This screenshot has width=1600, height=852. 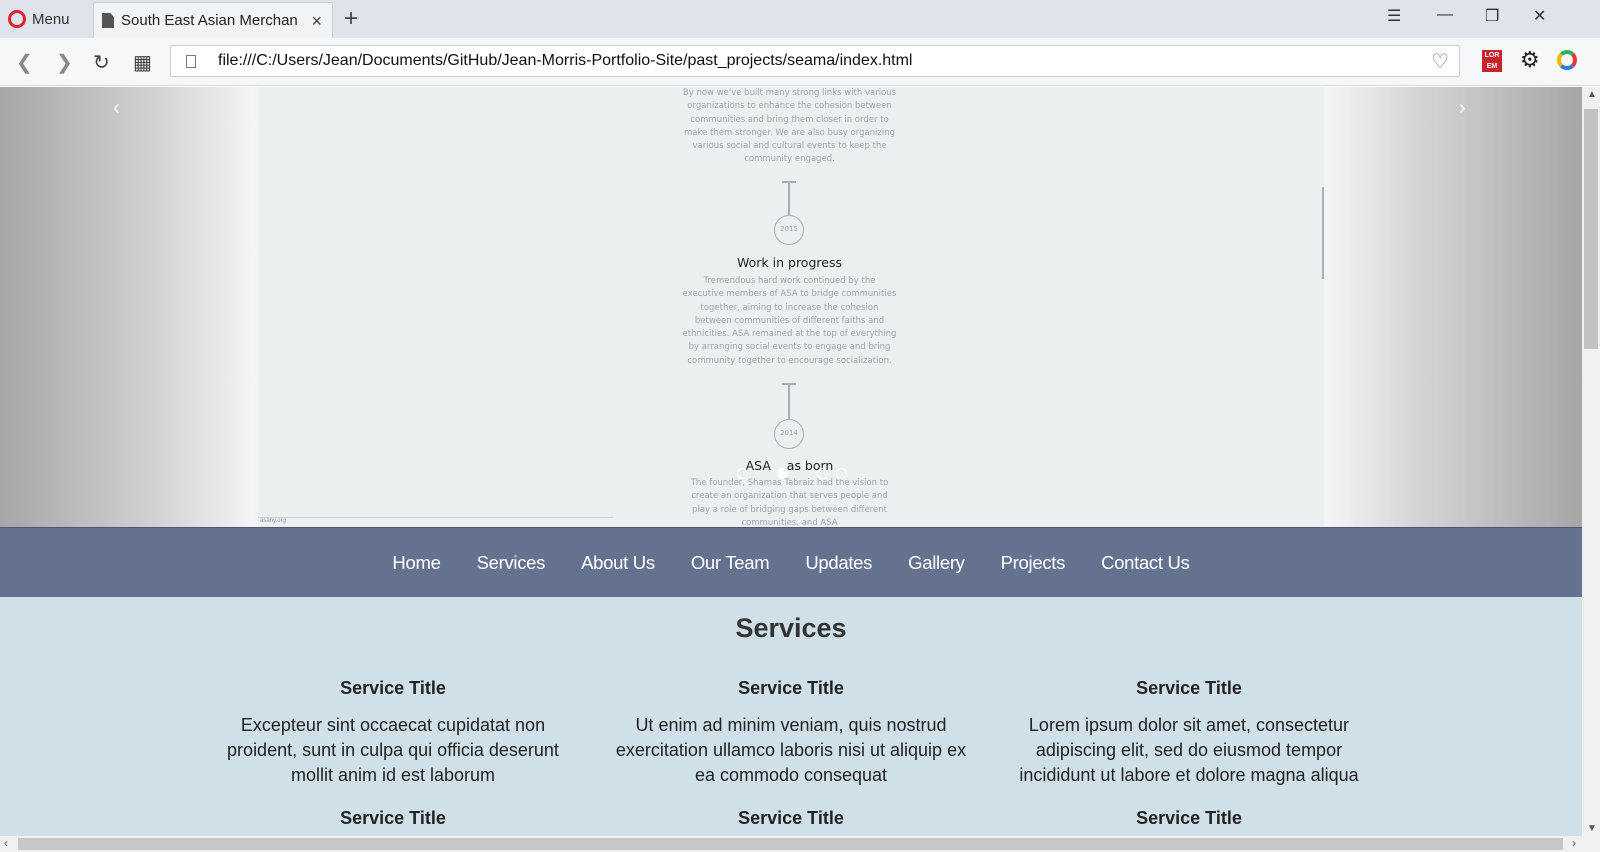 What do you see at coordinates (316, 21) in the screenshot?
I see `tab-close-icon: ×` at bounding box center [316, 21].